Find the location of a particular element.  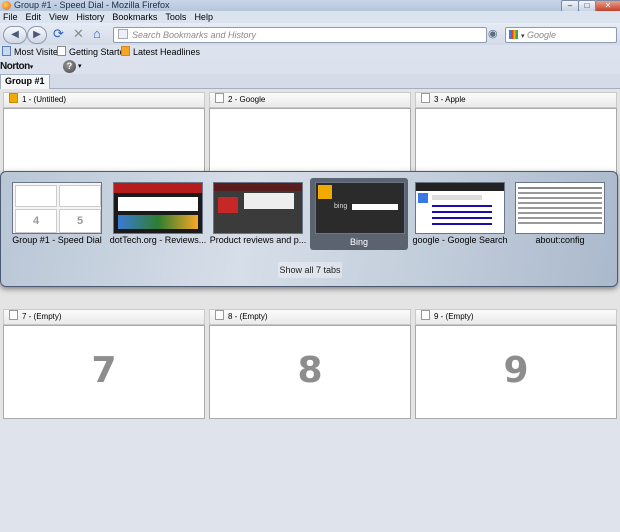

dial-number: 8 is located at coordinates (310, 370).